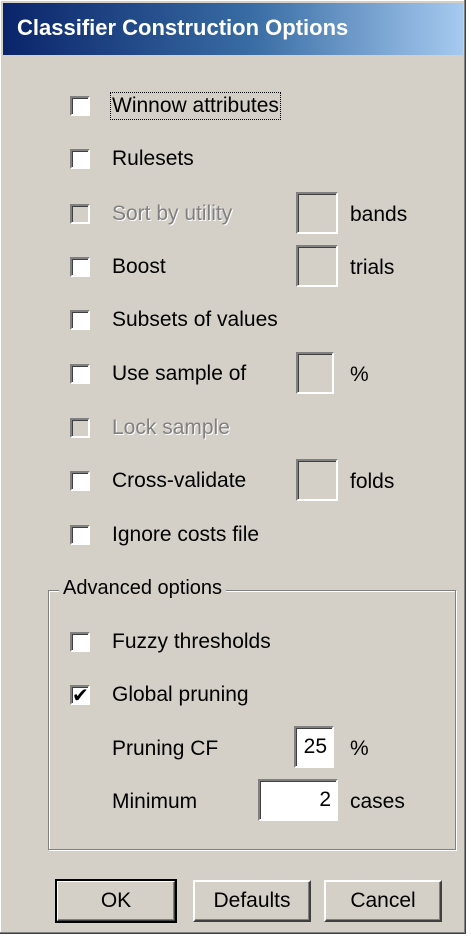  I want to click on boost-checkbox, so click(80, 267).